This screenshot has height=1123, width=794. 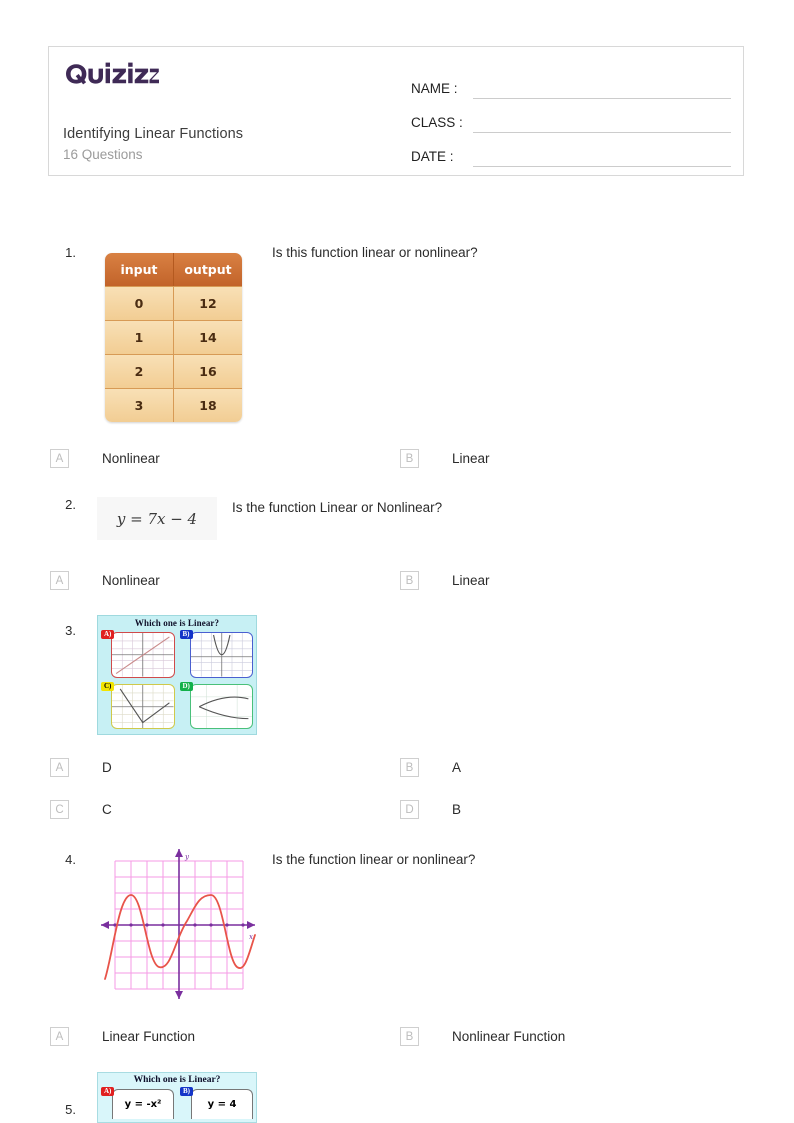 What do you see at coordinates (457, 767) in the screenshot?
I see `option-label: A` at bounding box center [457, 767].